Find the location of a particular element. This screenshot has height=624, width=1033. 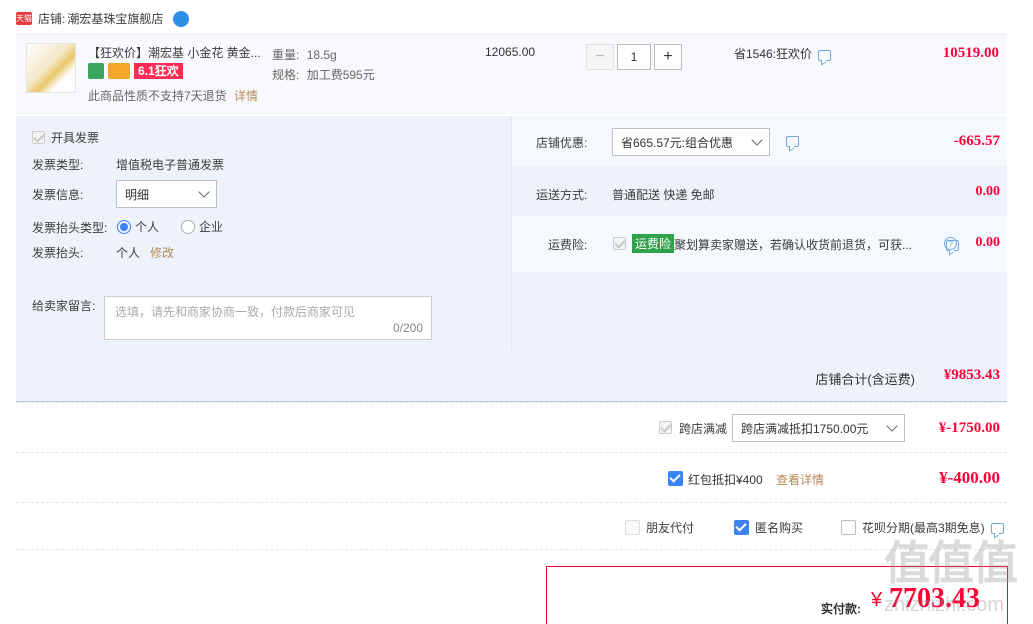

item-badges: 6.1狂欢 is located at coordinates (135, 71).